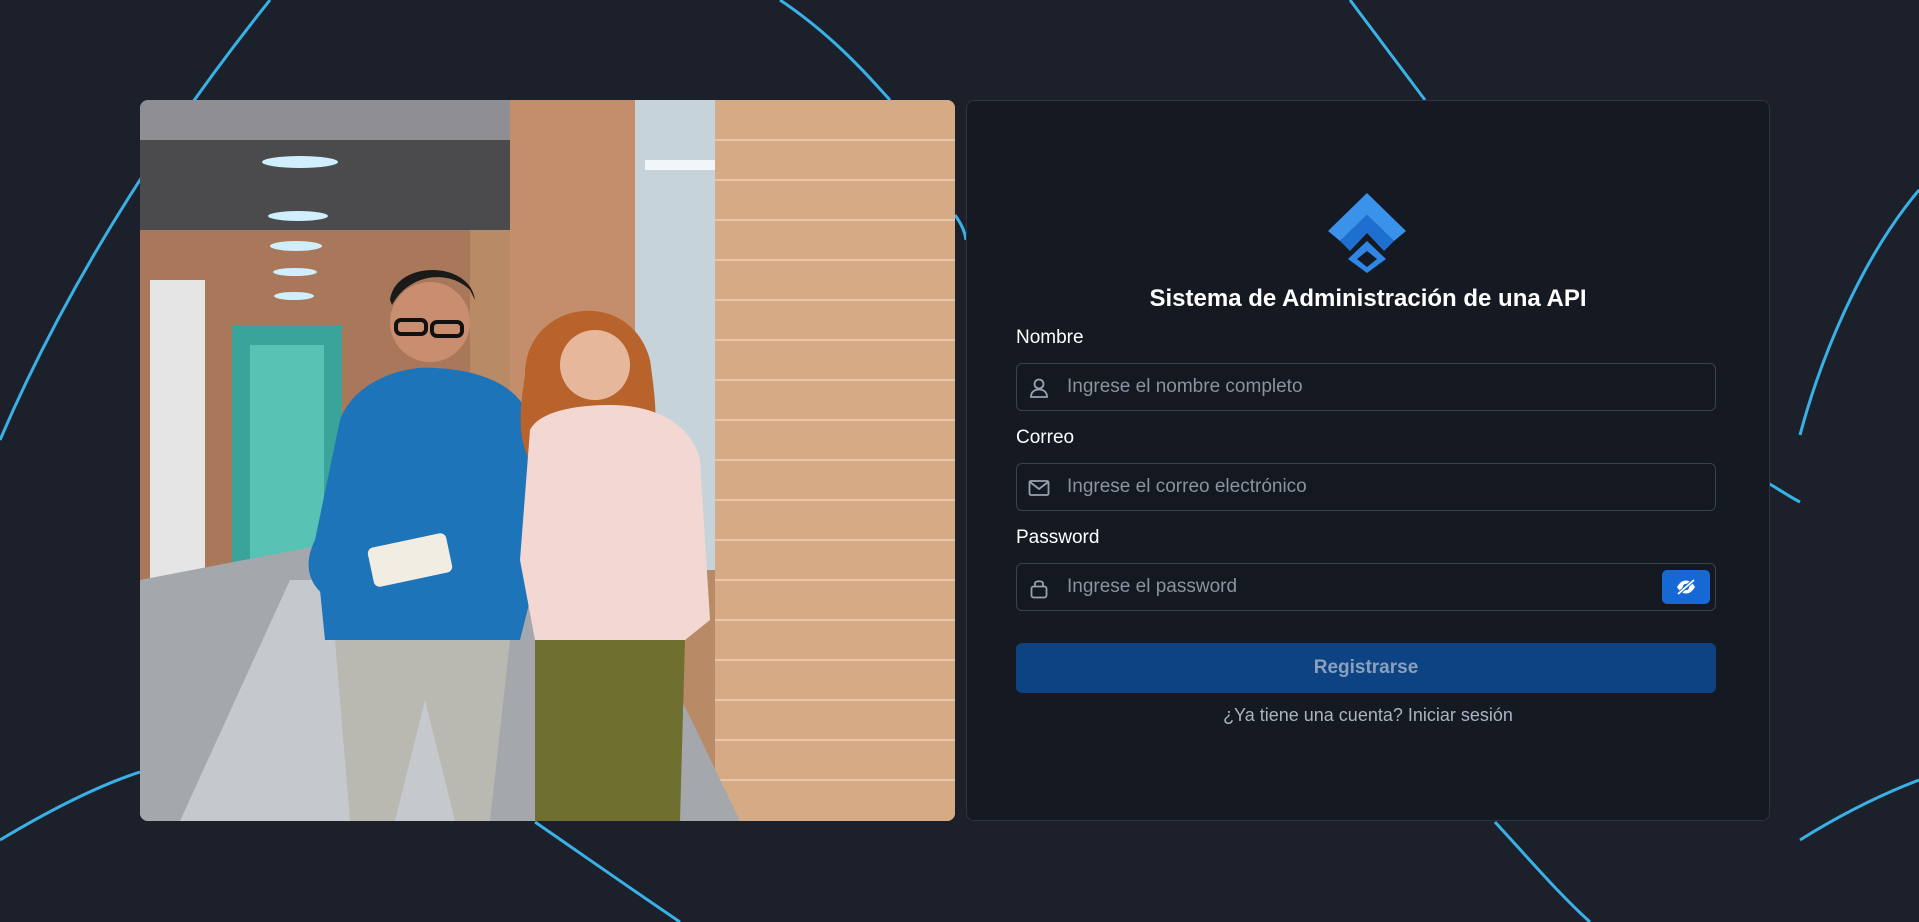 This screenshot has height=922, width=1919. Describe the element at coordinates (1039, 589) in the screenshot. I see `lock-icon` at that location.